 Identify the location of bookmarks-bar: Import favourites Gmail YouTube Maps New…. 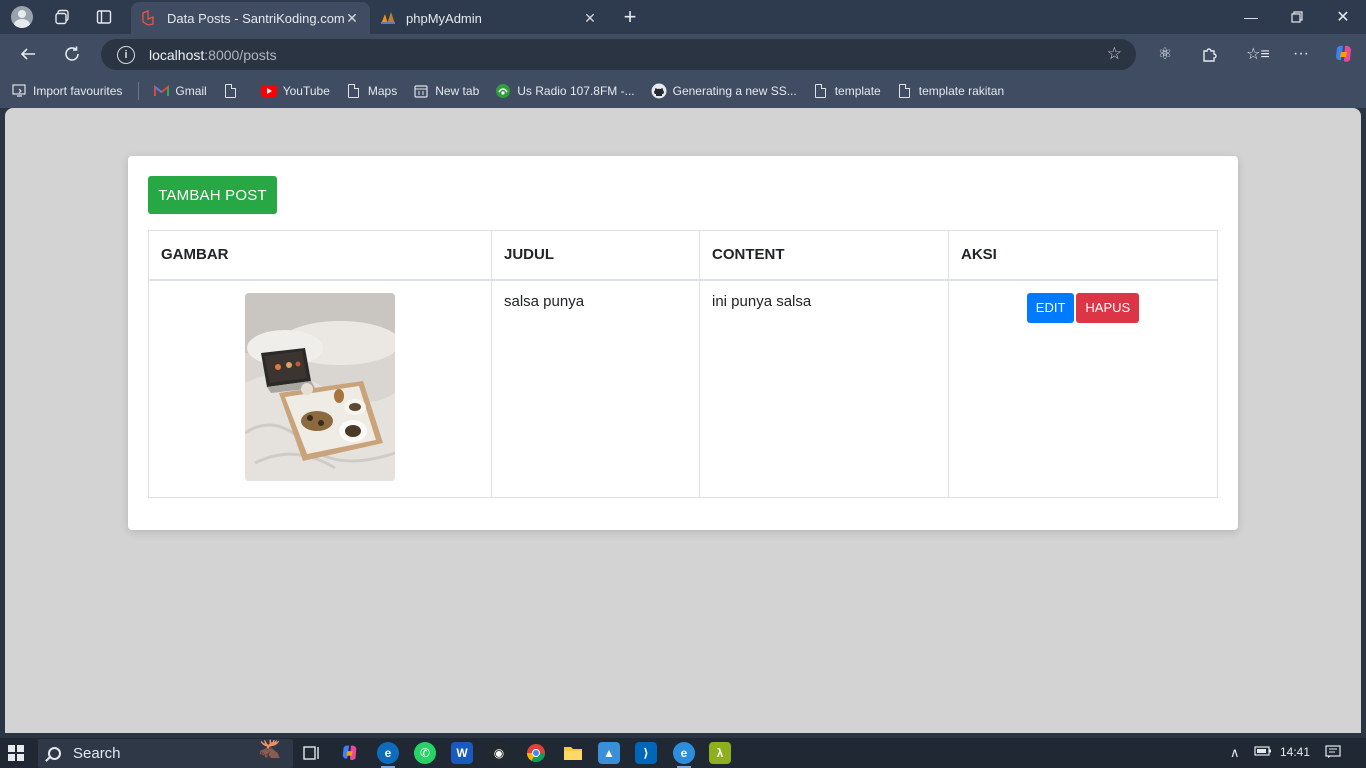
(683, 91).